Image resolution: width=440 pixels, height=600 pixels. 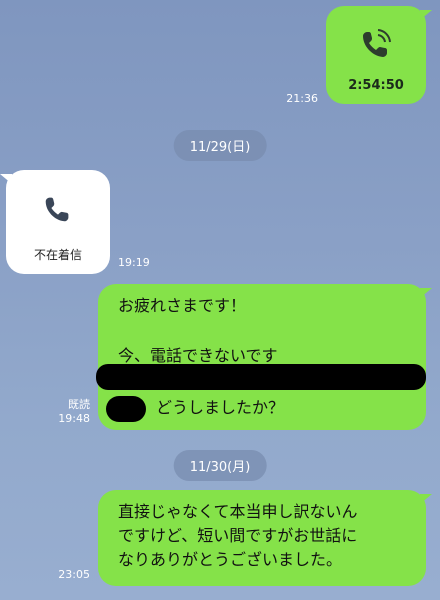 What do you see at coordinates (79, 404) in the screenshot?
I see `read-receipt: 既読` at bounding box center [79, 404].